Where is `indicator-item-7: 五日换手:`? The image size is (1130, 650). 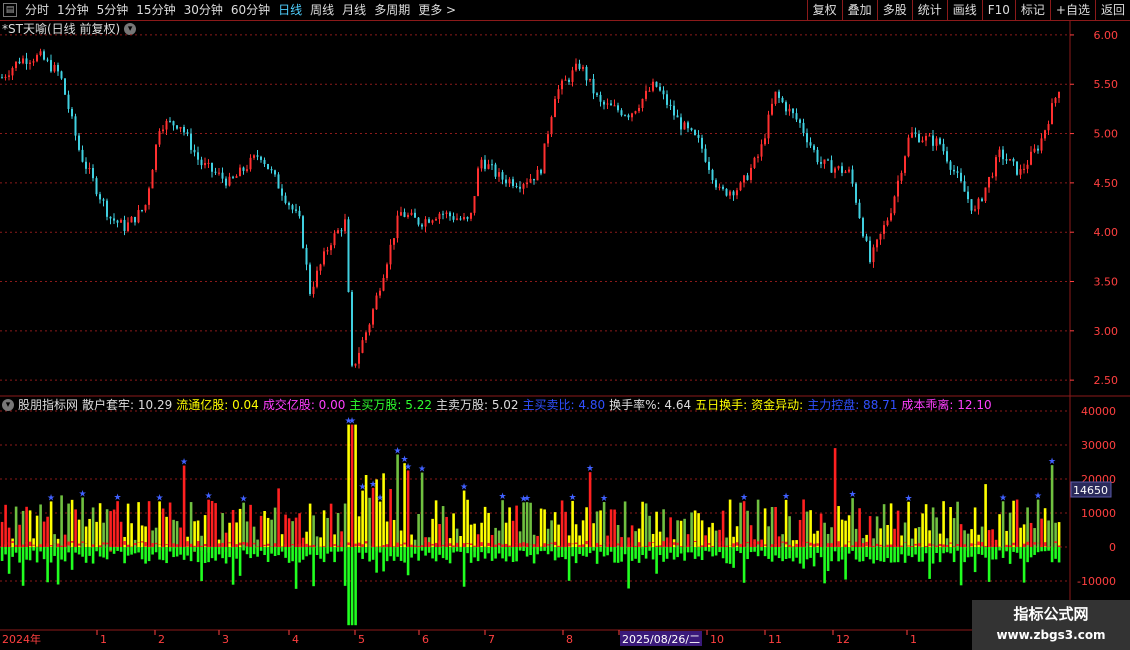 indicator-item-7: 五日换手: is located at coordinates (721, 405).